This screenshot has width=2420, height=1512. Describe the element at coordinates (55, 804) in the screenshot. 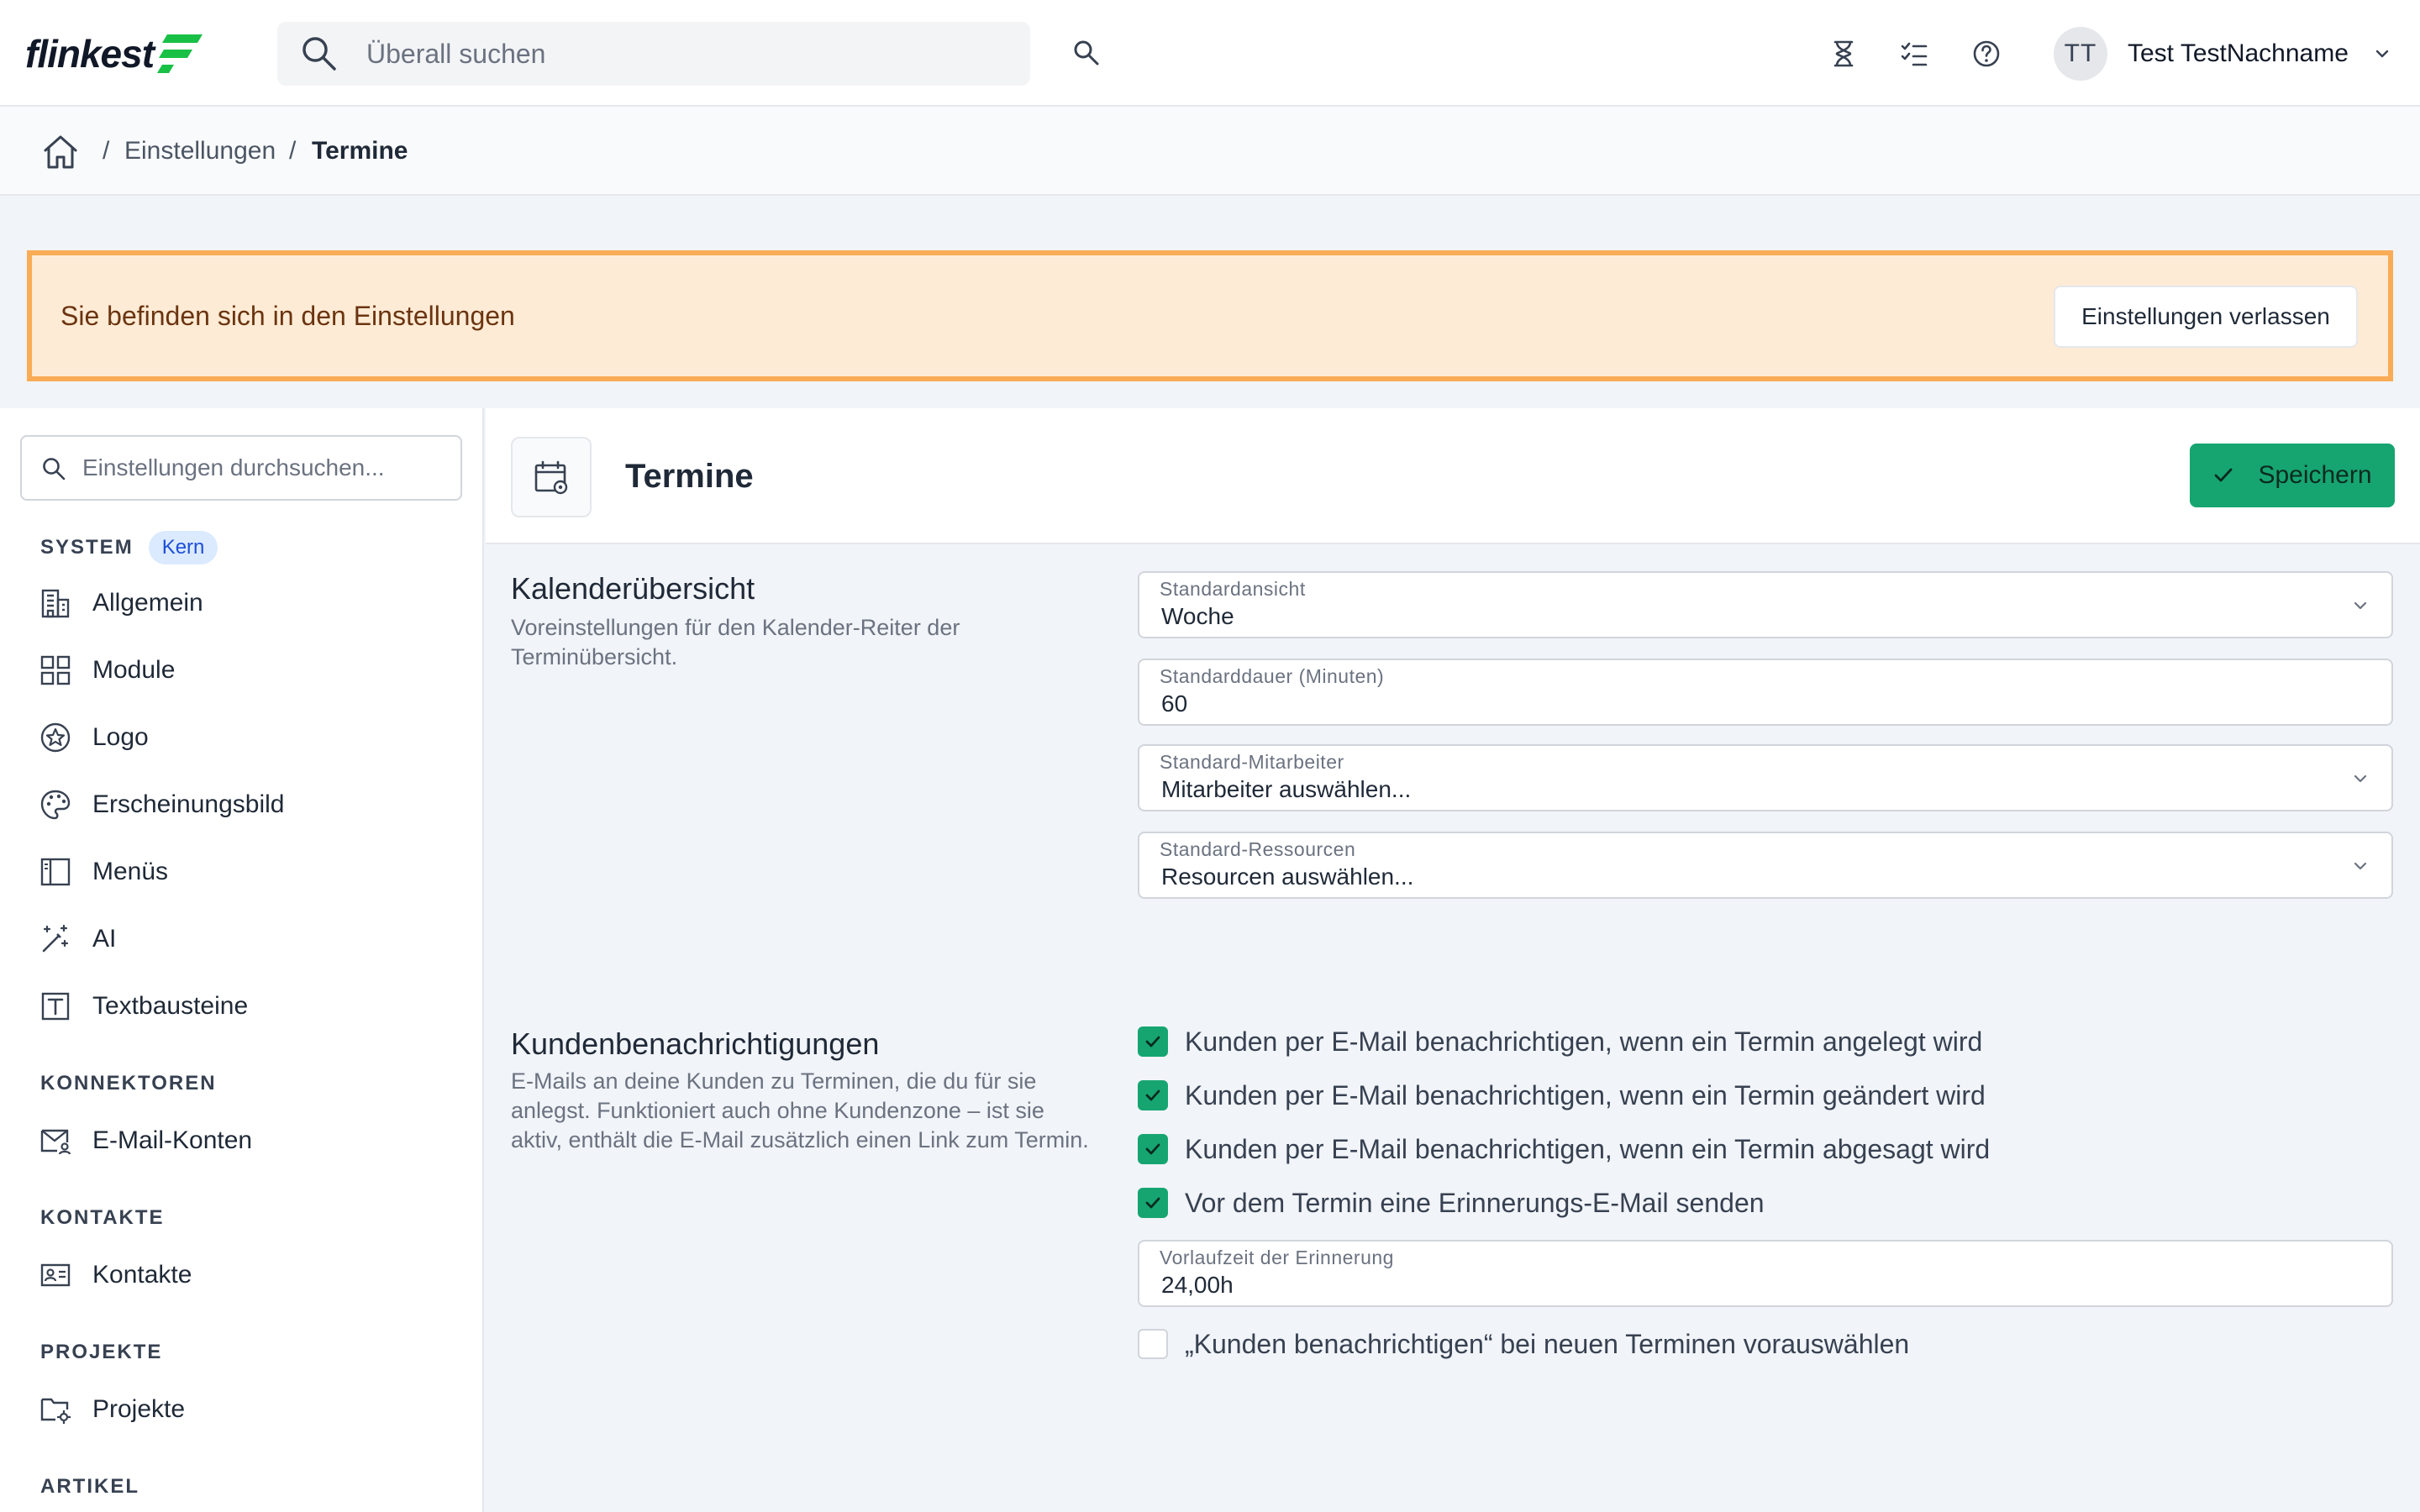

I see `palette-icon` at that location.